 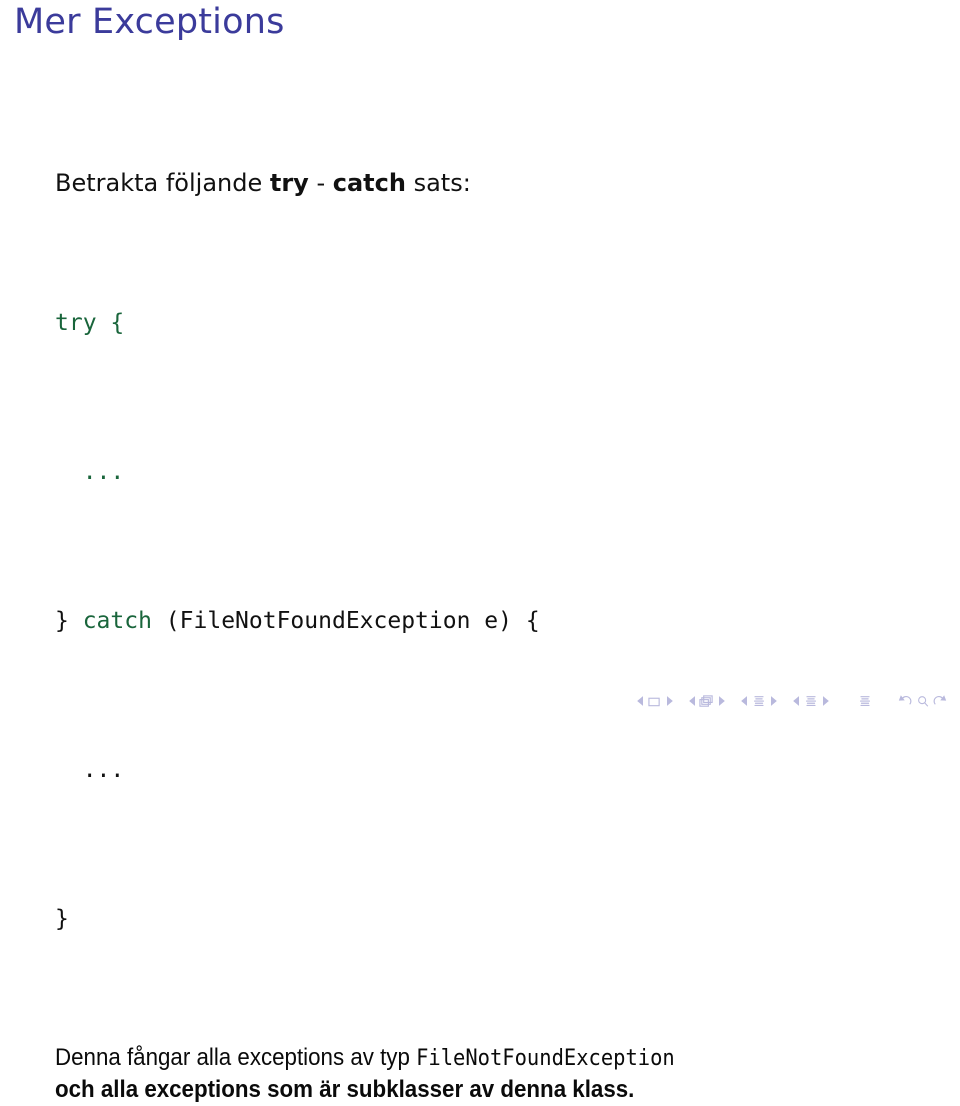 I want to click on beamer-navigation-bar, so click(x=791, y=701).